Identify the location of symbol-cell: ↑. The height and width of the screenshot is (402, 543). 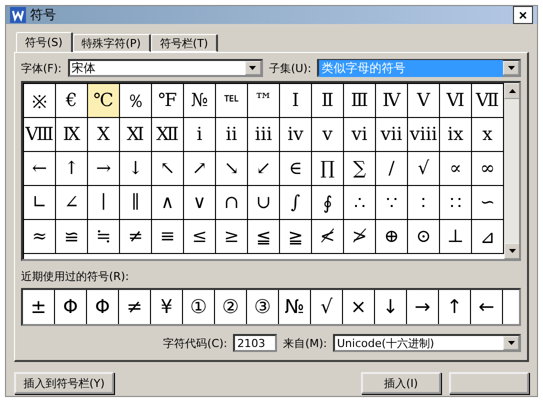
(72, 169).